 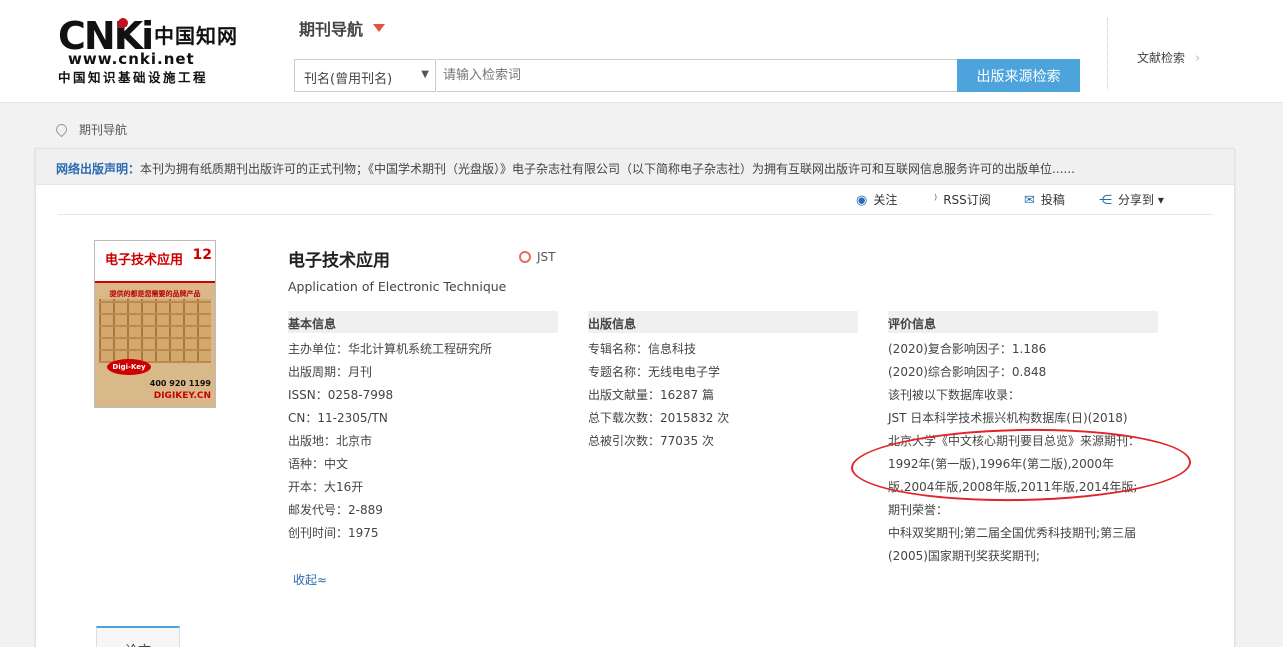 I want to click on cover-site: DIGIKEY.CN, so click(x=182, y=396).